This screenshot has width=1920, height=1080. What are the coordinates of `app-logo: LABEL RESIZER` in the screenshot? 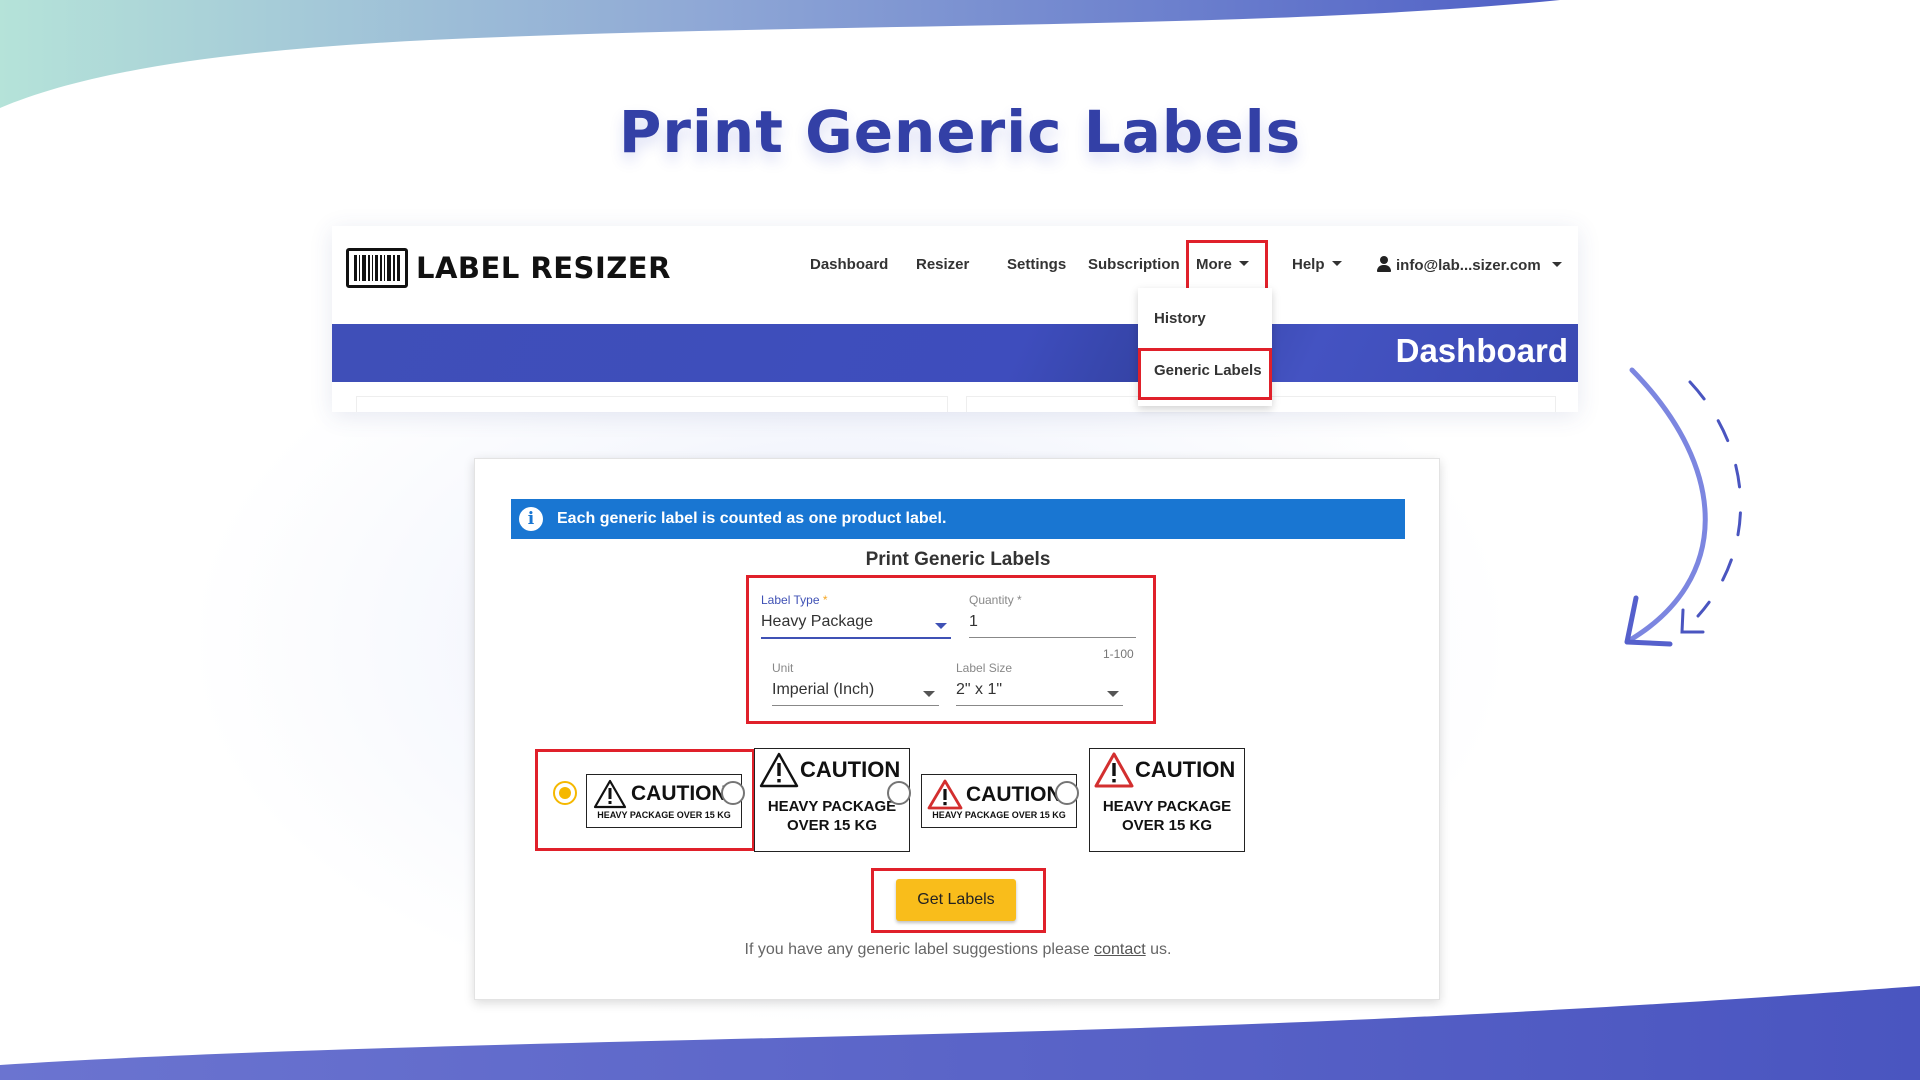 It's located at (508, 268).